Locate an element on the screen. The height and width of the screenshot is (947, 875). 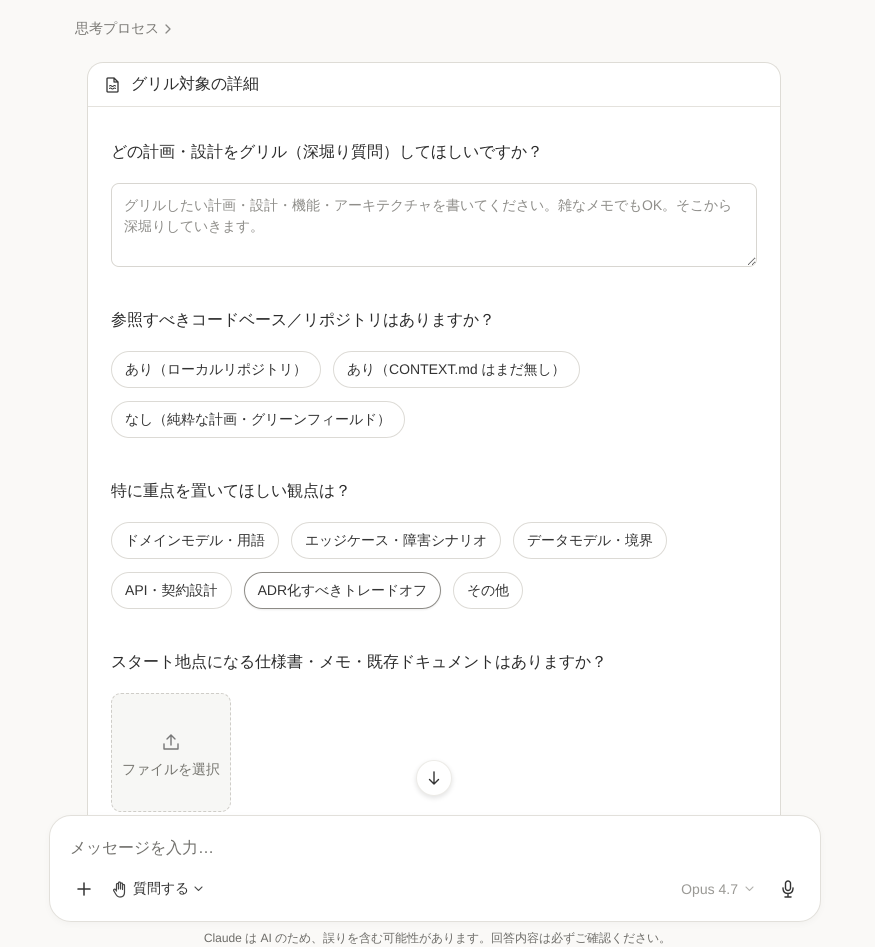
upload-icon is located at coordinates (171, 741).